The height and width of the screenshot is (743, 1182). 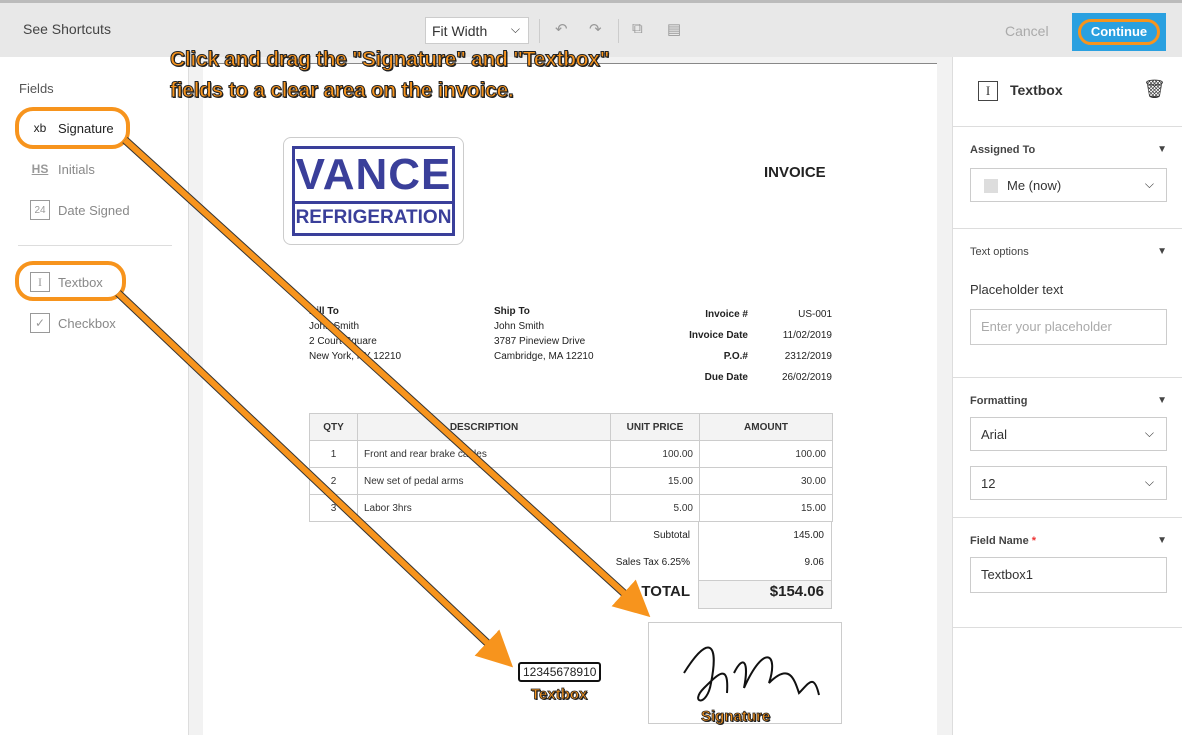 What do you see at coordinates (1154, 89) in the screenshot?
I see `trash-icon: 🗑` at bounding box center [1154, 89].